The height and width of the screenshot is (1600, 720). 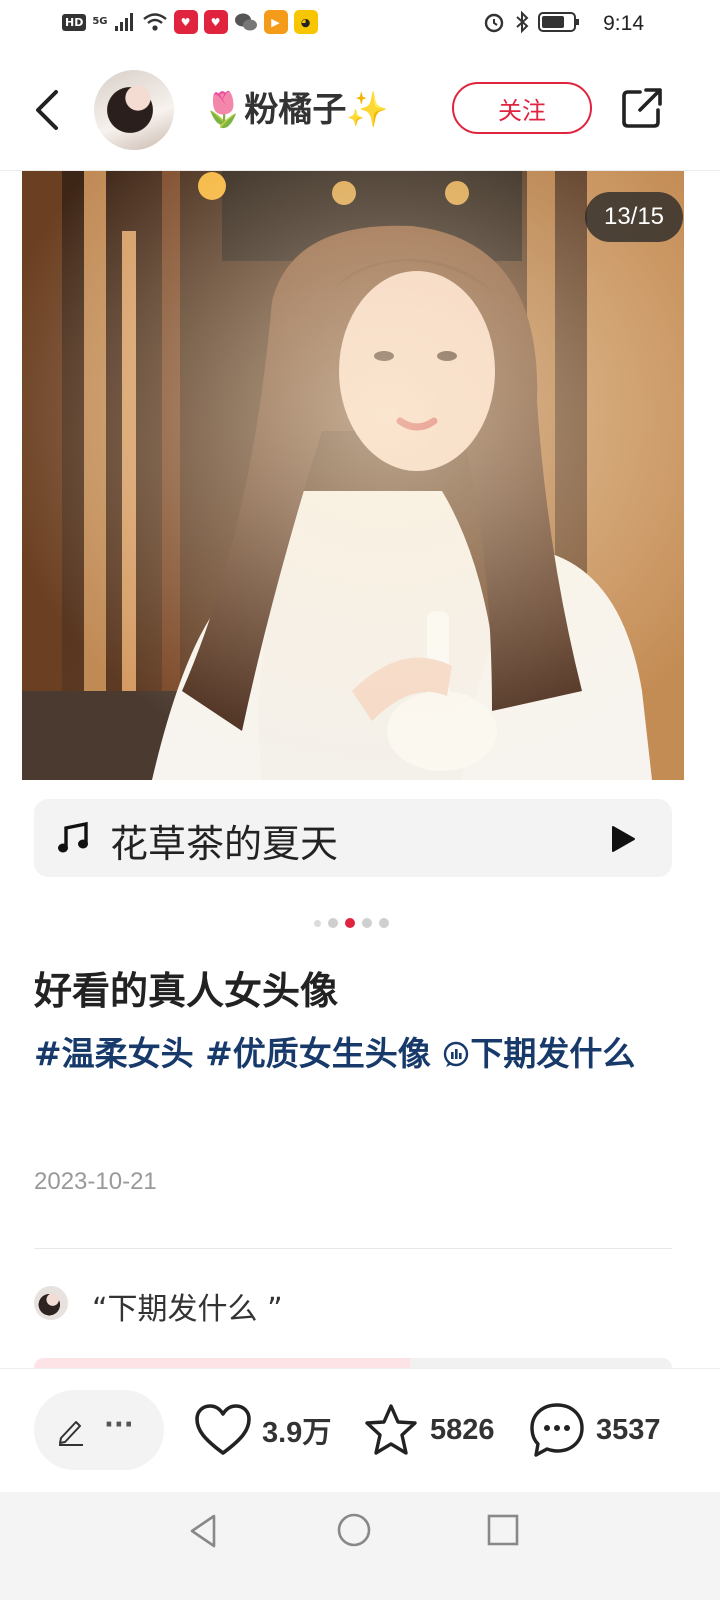 I want to click on status-icons-left: HD 5G ♥ ♥ ▶ ◕, so click(x=190, y=22).